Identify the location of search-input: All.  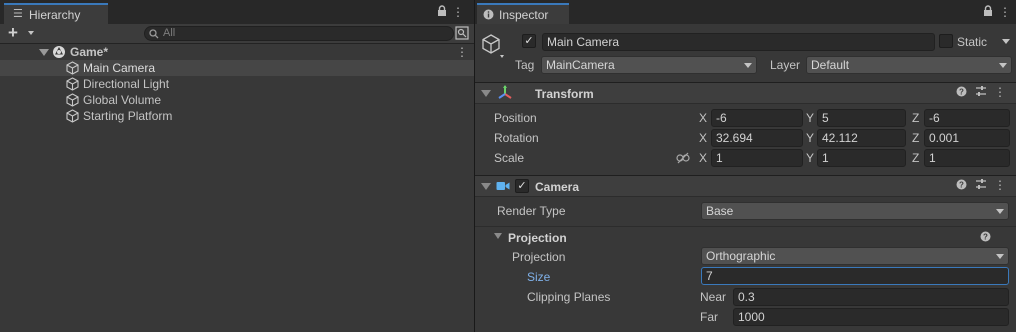
(299, 33).